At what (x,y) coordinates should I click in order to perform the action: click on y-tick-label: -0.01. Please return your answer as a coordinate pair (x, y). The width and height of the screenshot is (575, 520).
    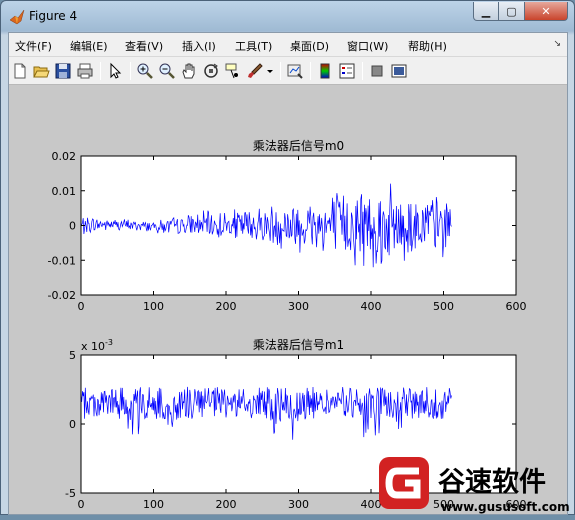
    Looking at the image, I should click on (62, 260).